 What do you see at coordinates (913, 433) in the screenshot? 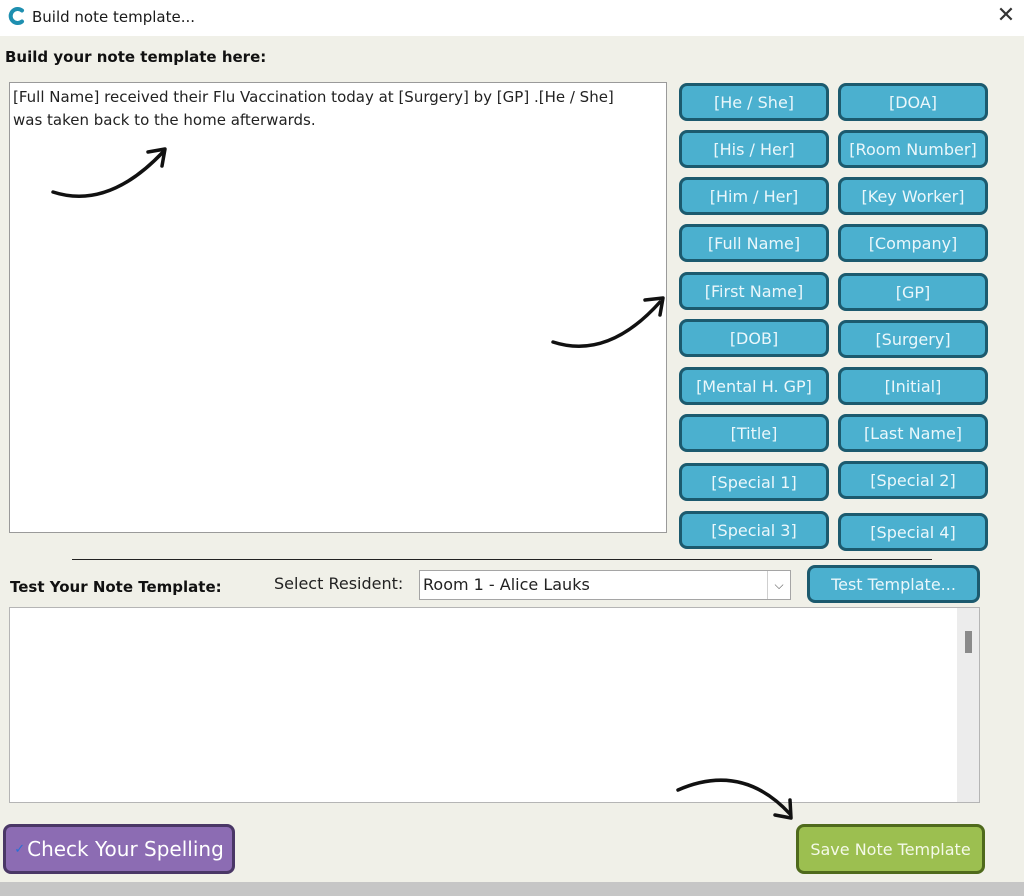
I see `token-last-name-button: [Last Name]` at bounding box center [913, 433].